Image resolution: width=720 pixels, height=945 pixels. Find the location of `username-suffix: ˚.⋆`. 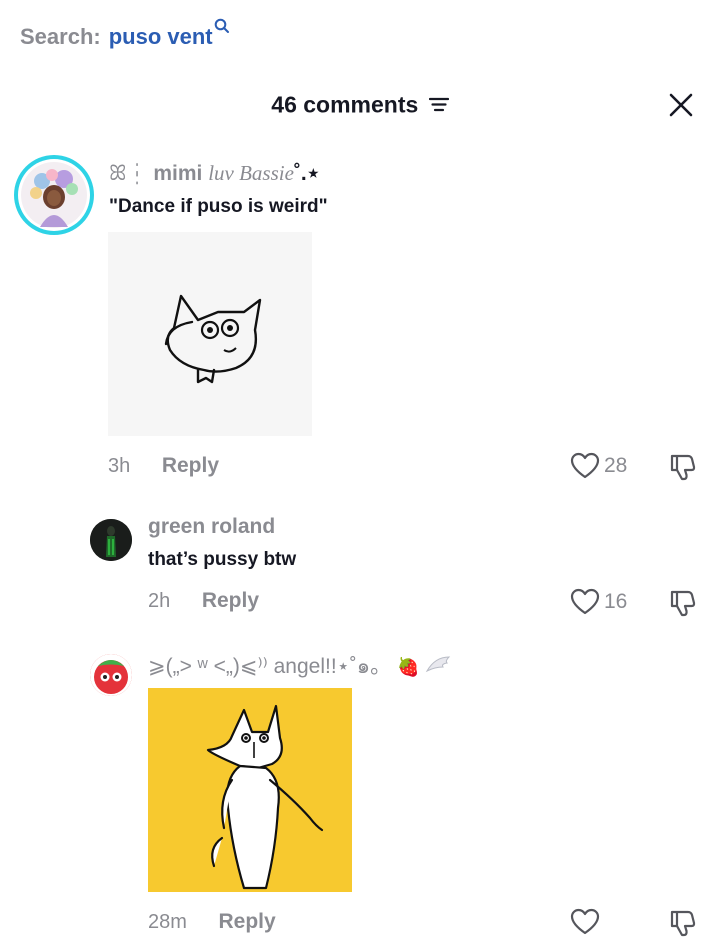

username-suffix: ˚.⋆ is located at coordinates (306, 173).